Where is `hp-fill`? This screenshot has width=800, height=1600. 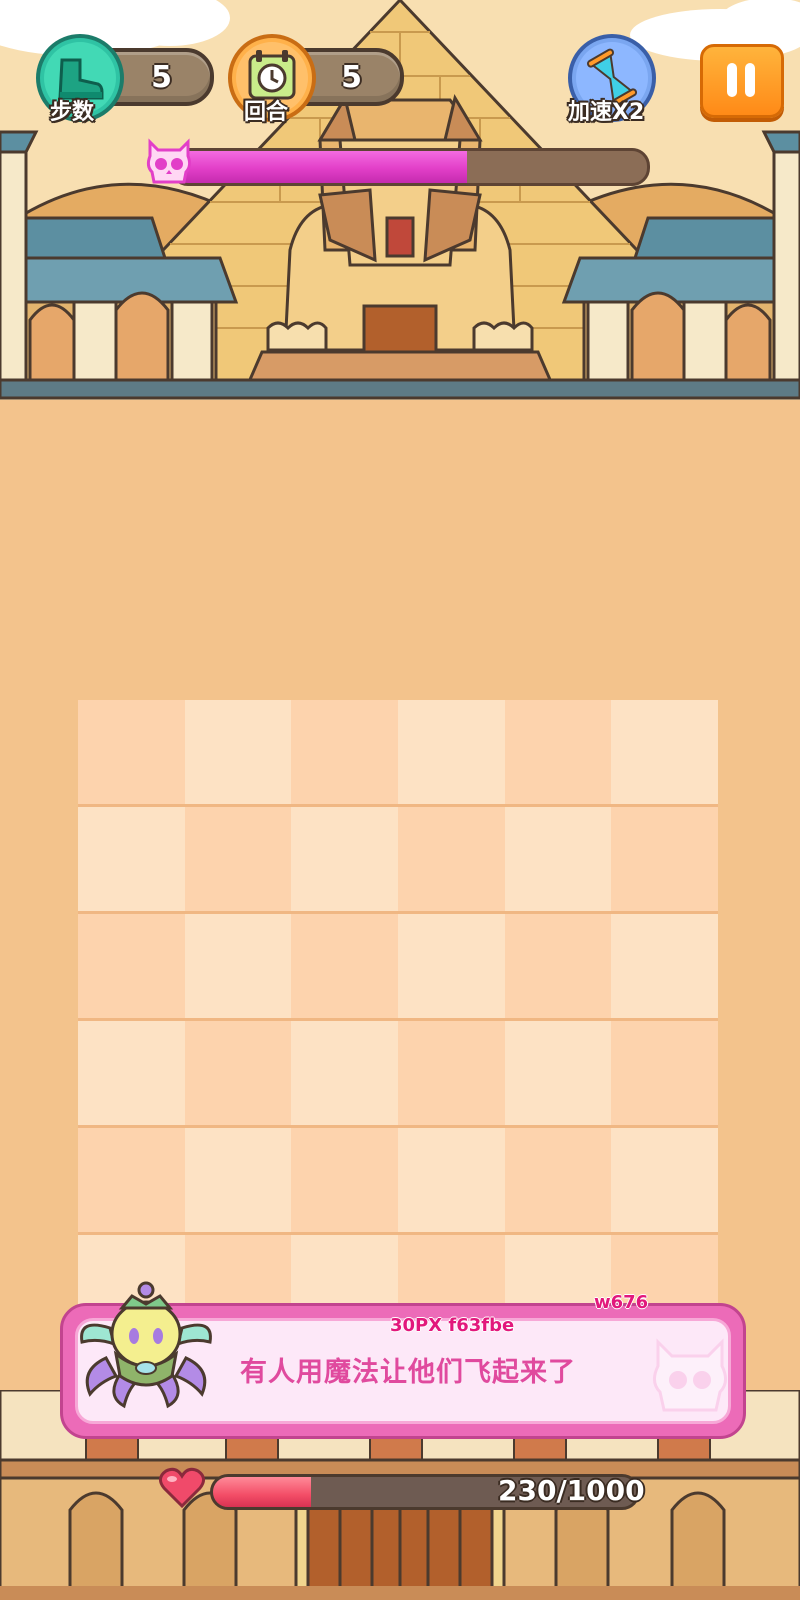 hp-fill is located at coordinates (262, 1492).